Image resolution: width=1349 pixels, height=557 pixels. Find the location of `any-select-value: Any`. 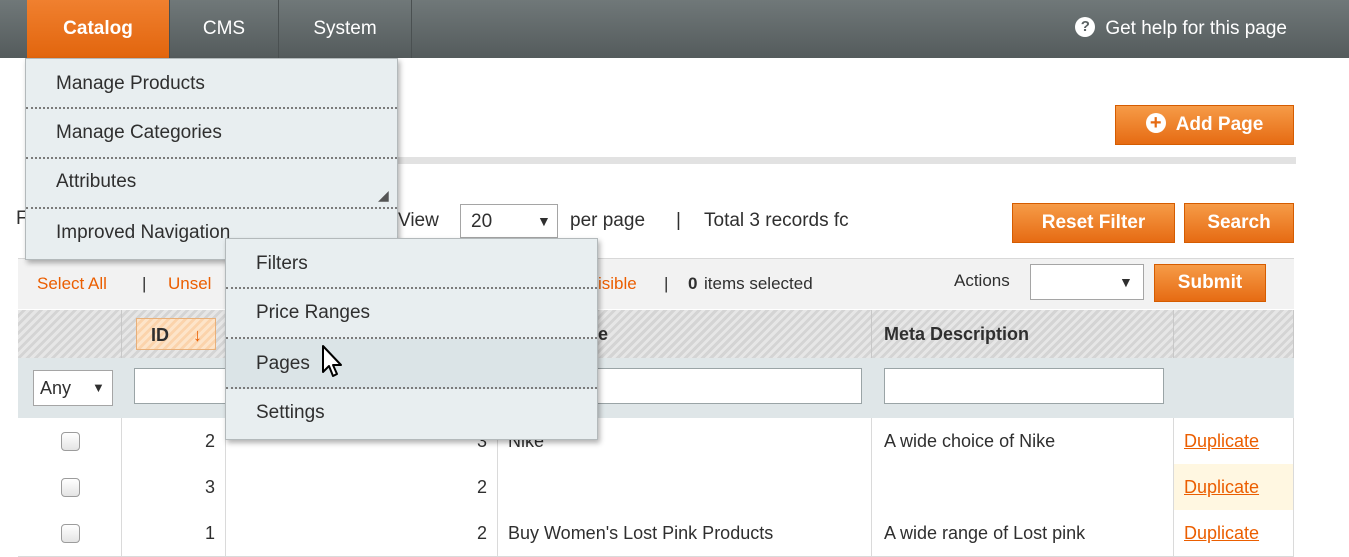

any-select-value: Any is located at coordinates (56, 388).